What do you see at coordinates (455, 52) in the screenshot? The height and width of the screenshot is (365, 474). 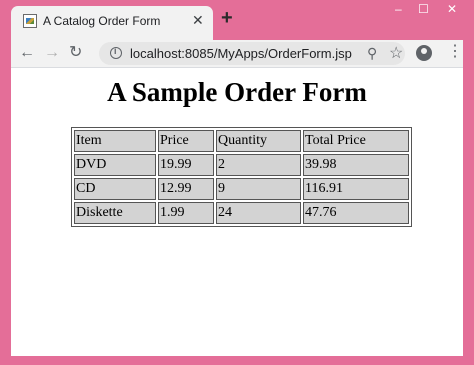 I see `menu-icon: ⋮` at bounding box center [455, 52].